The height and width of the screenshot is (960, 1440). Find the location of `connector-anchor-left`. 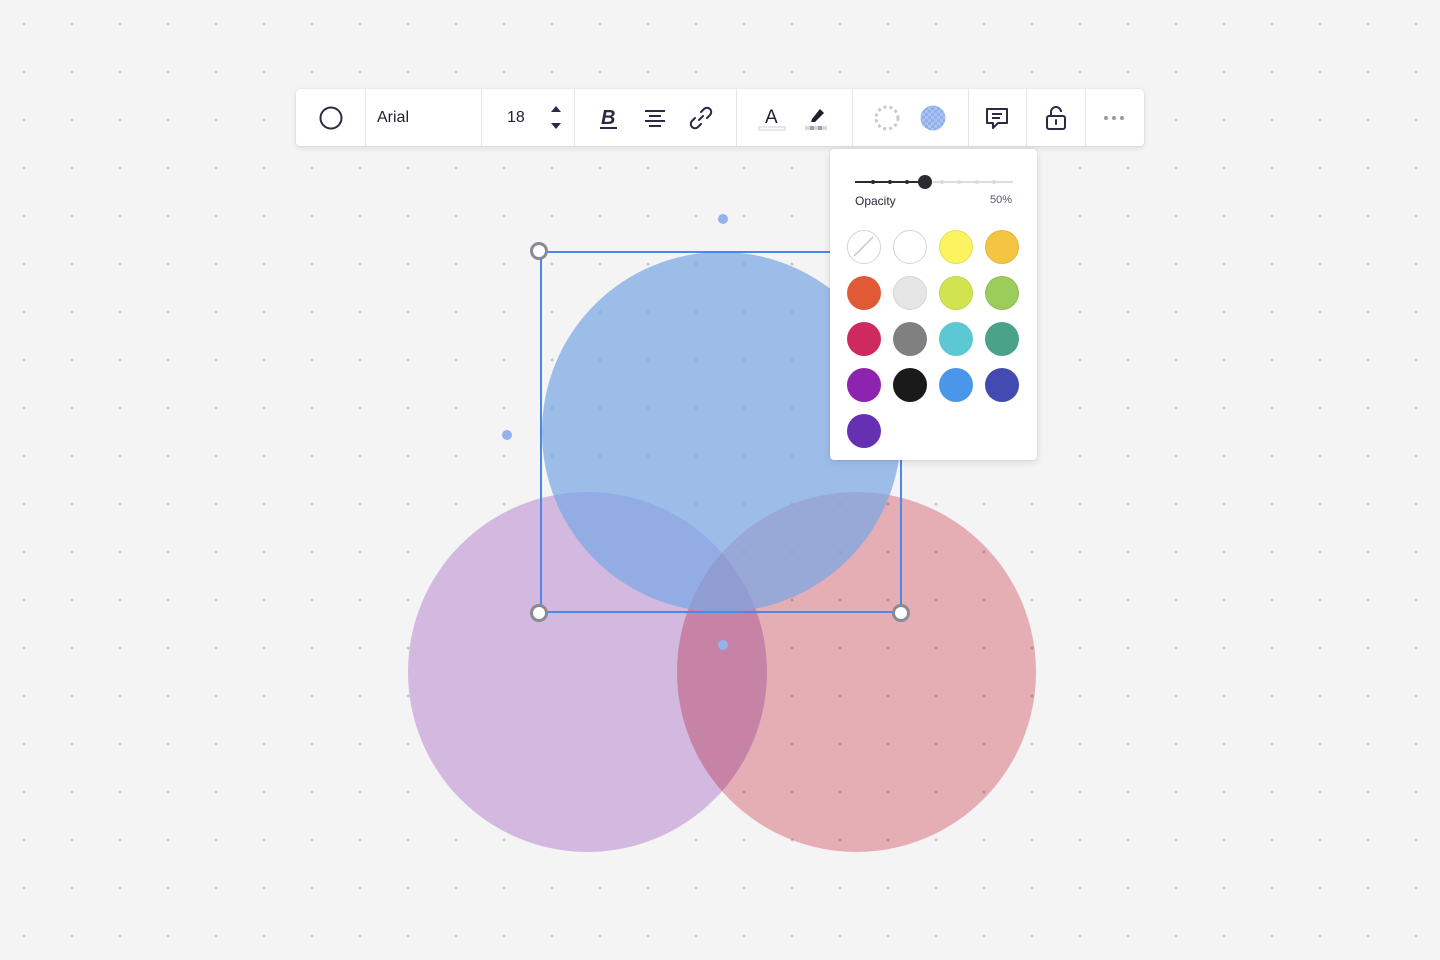

connector-anchor-left is located at coordinates (507, 435).